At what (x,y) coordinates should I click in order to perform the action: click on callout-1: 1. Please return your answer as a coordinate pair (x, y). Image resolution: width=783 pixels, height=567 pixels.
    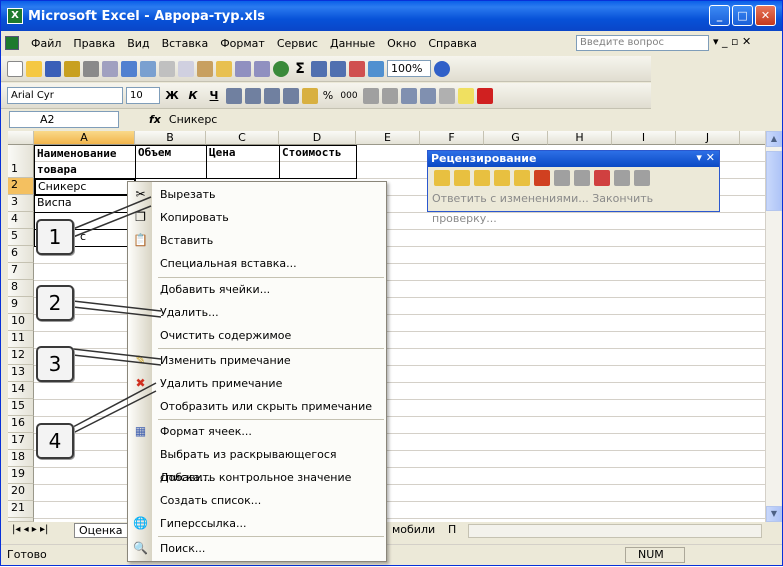
    Looking at the image, I should click on (55, 237).